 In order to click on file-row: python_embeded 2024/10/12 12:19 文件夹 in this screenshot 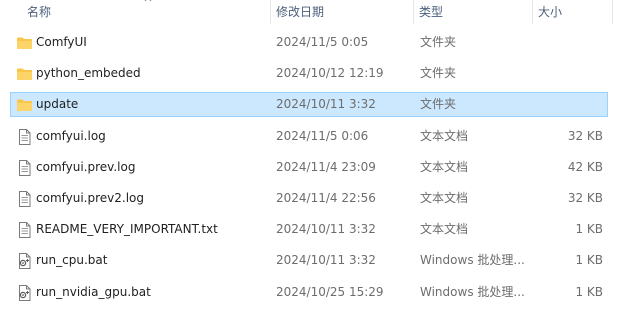, I will do `click(309, 73)`.